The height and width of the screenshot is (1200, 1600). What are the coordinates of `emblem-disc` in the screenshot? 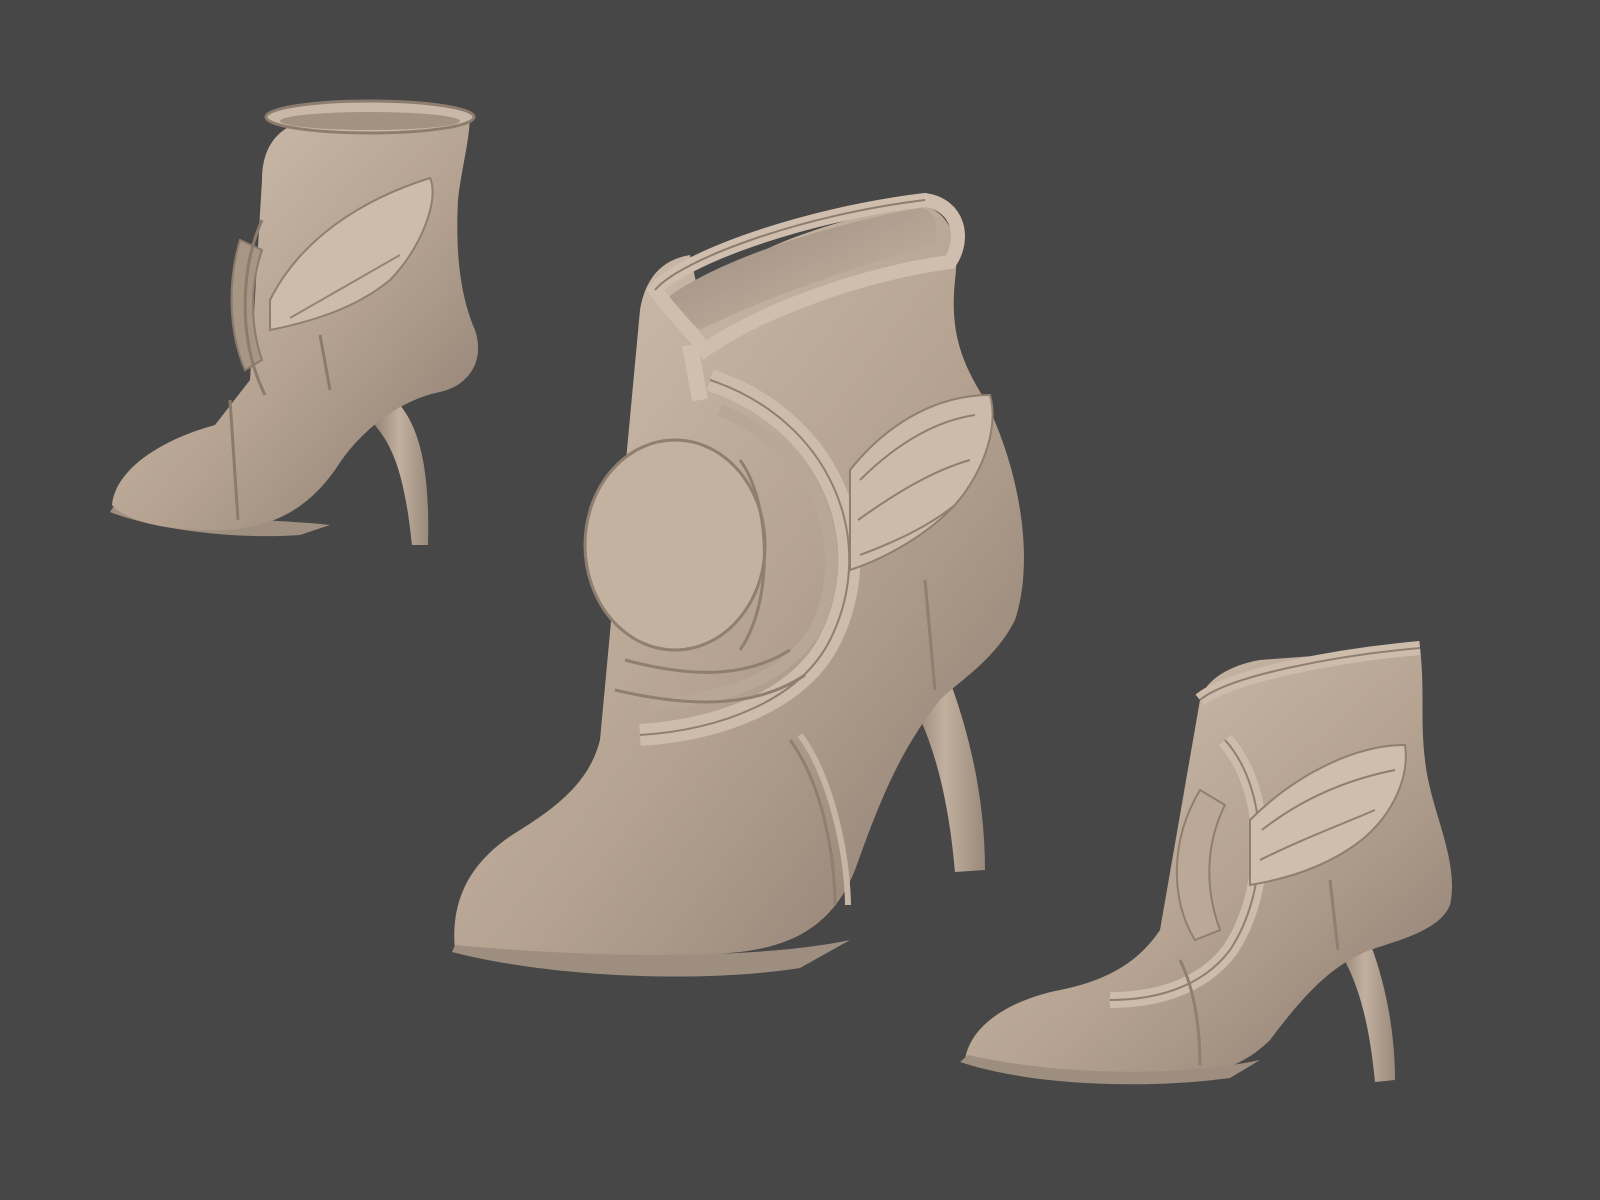 It's located at (675, 545).